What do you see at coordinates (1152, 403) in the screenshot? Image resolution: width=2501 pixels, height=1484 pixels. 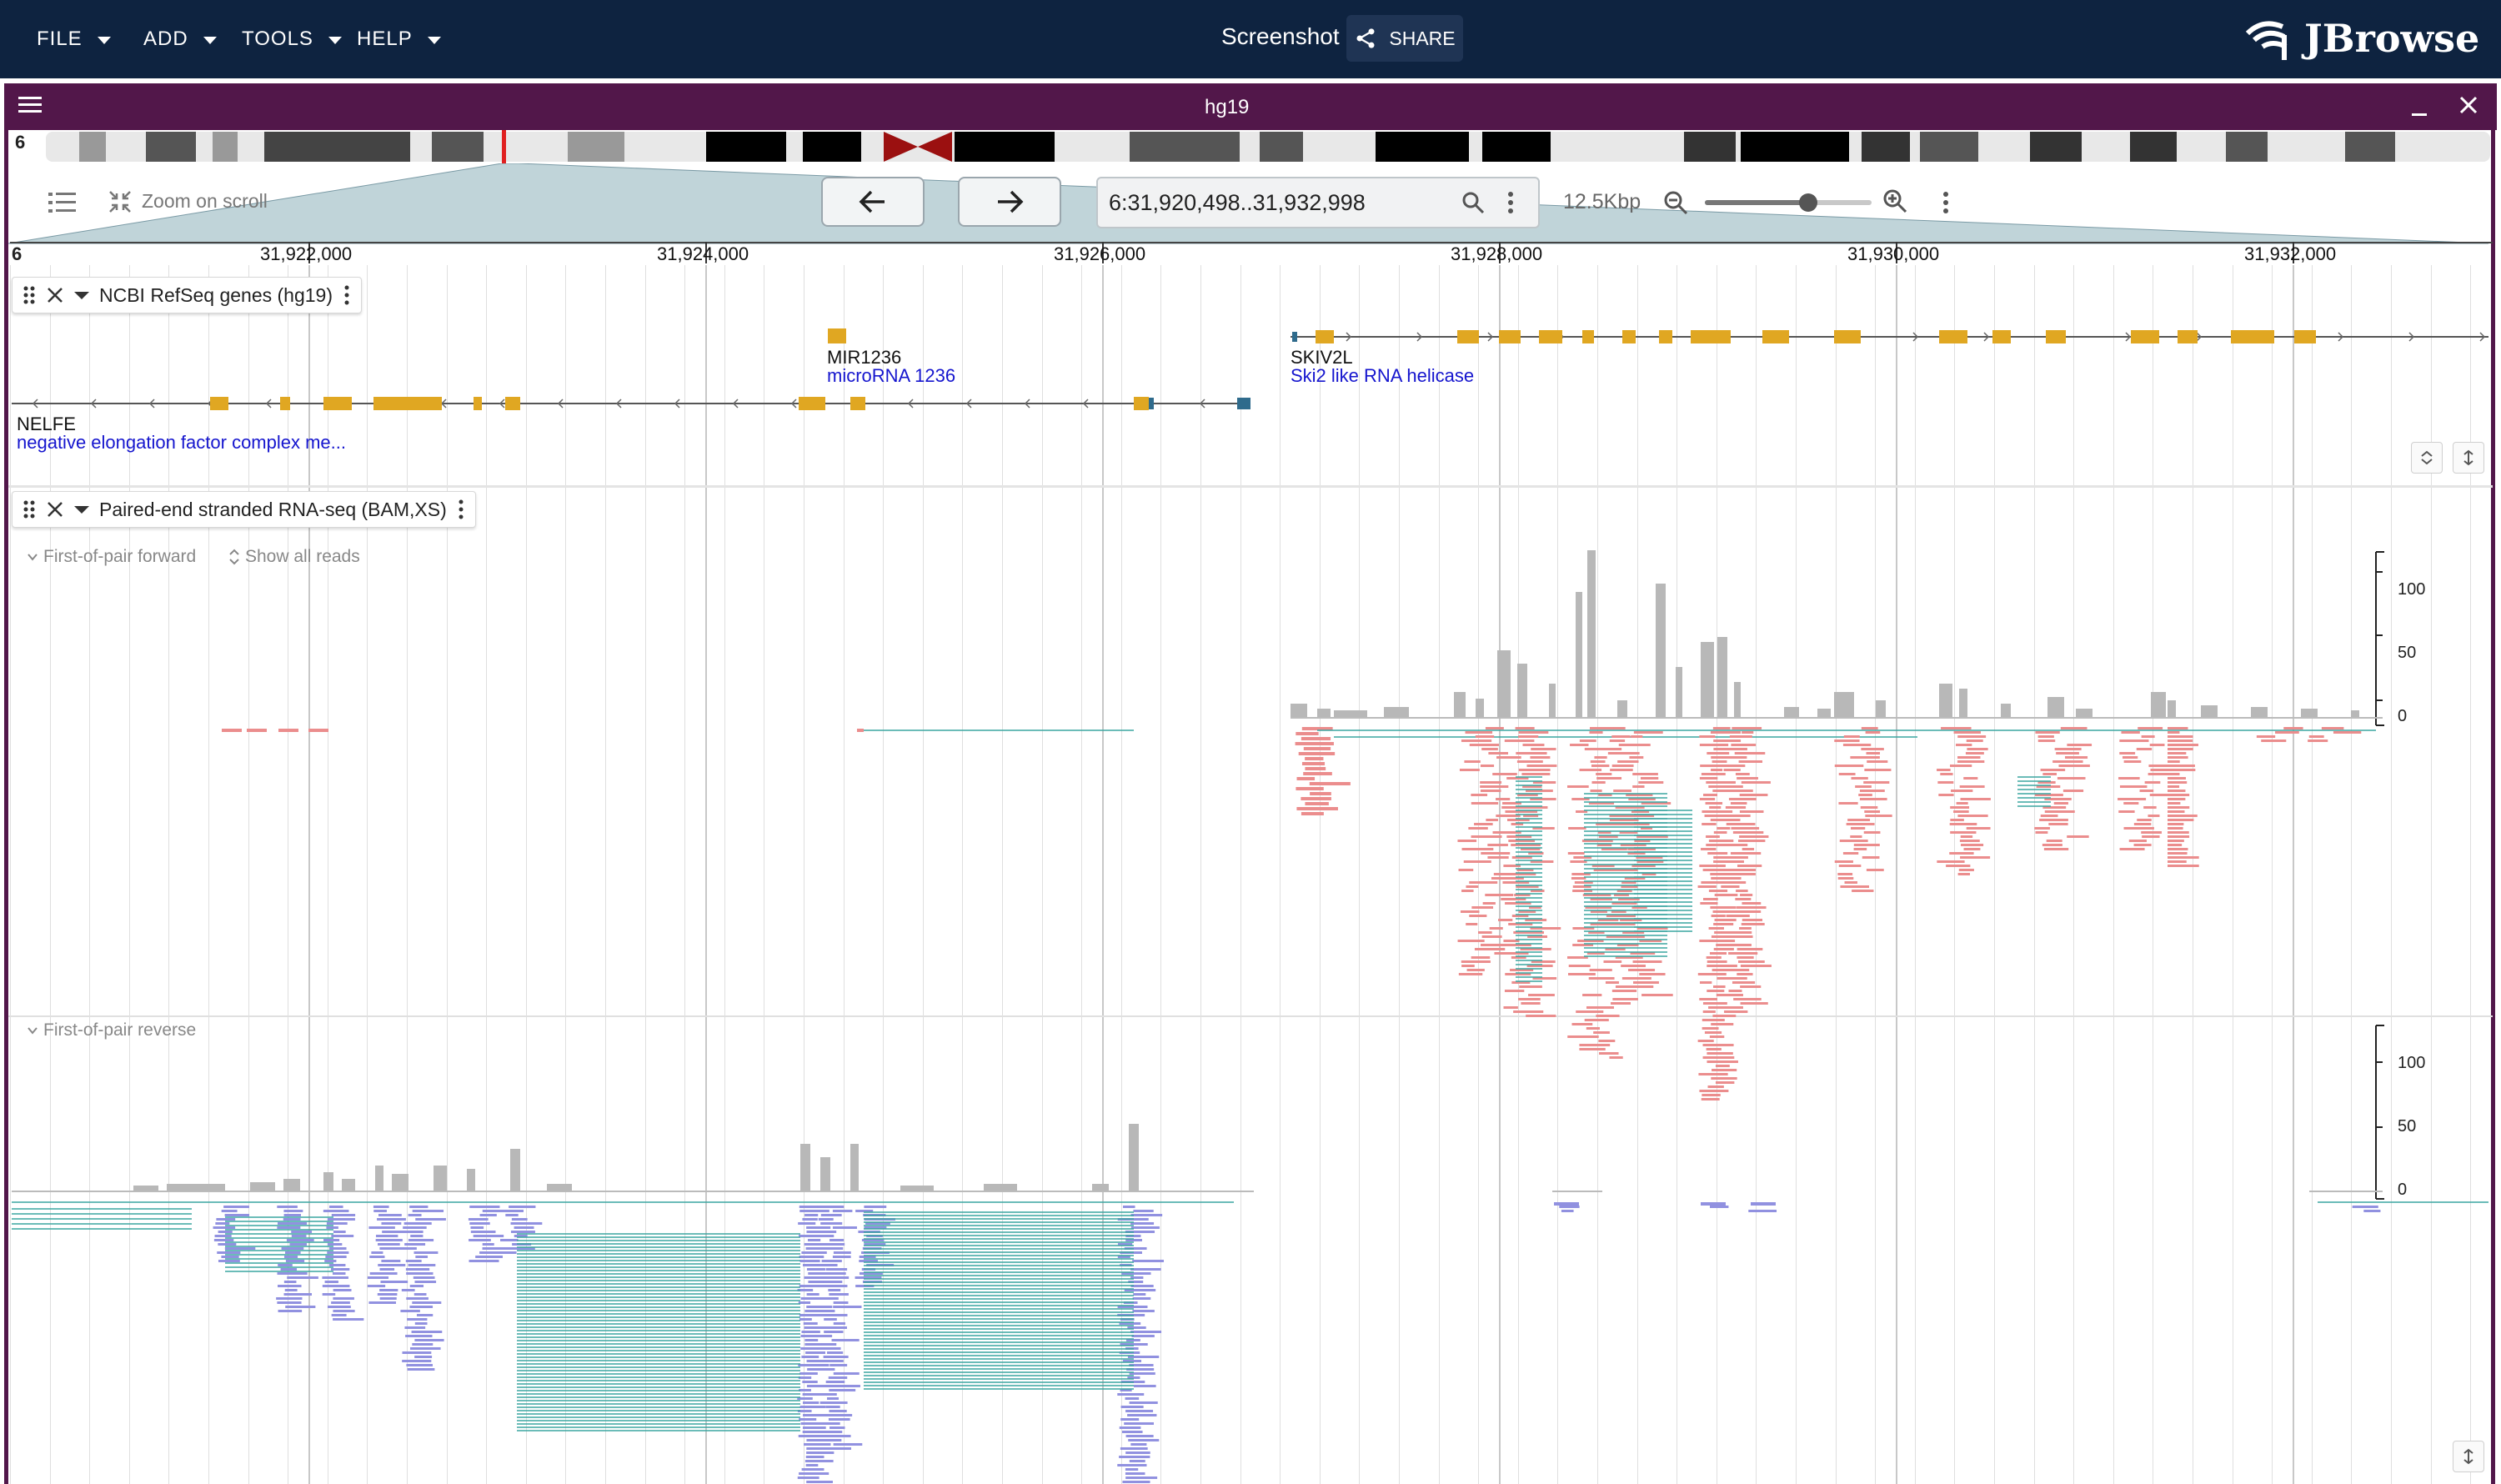 I see `utr` at bounding box center [1152, 403].